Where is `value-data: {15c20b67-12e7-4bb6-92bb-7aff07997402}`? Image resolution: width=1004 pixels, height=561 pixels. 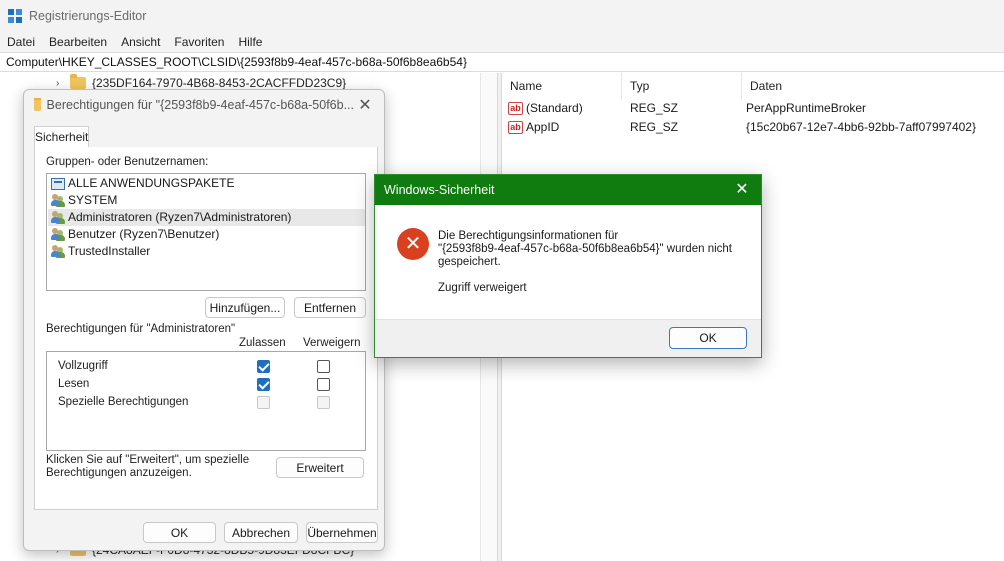
value-data: {15c20b67-12e7-4bb6-92bb-7aff07997402} is located at coordinates (861, 127).